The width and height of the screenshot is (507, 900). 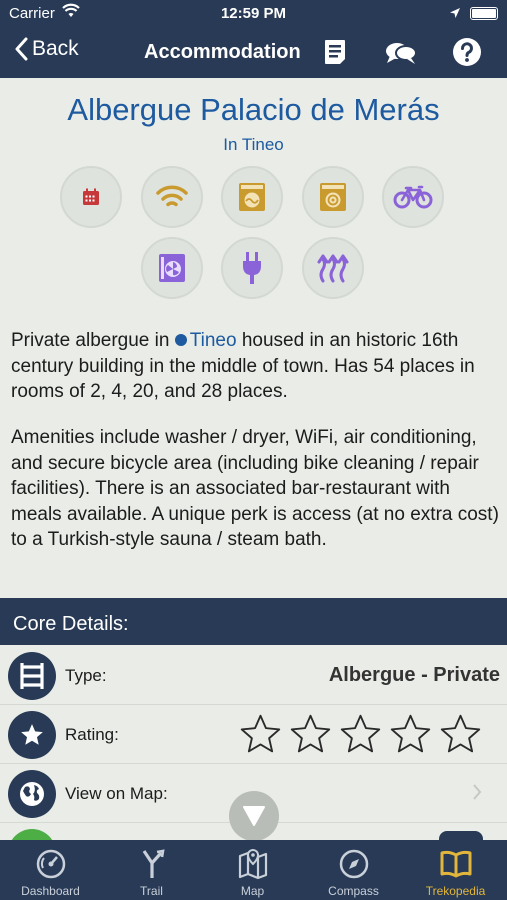 I want to click on town-link: Tineo, so click(x=205, y=340).